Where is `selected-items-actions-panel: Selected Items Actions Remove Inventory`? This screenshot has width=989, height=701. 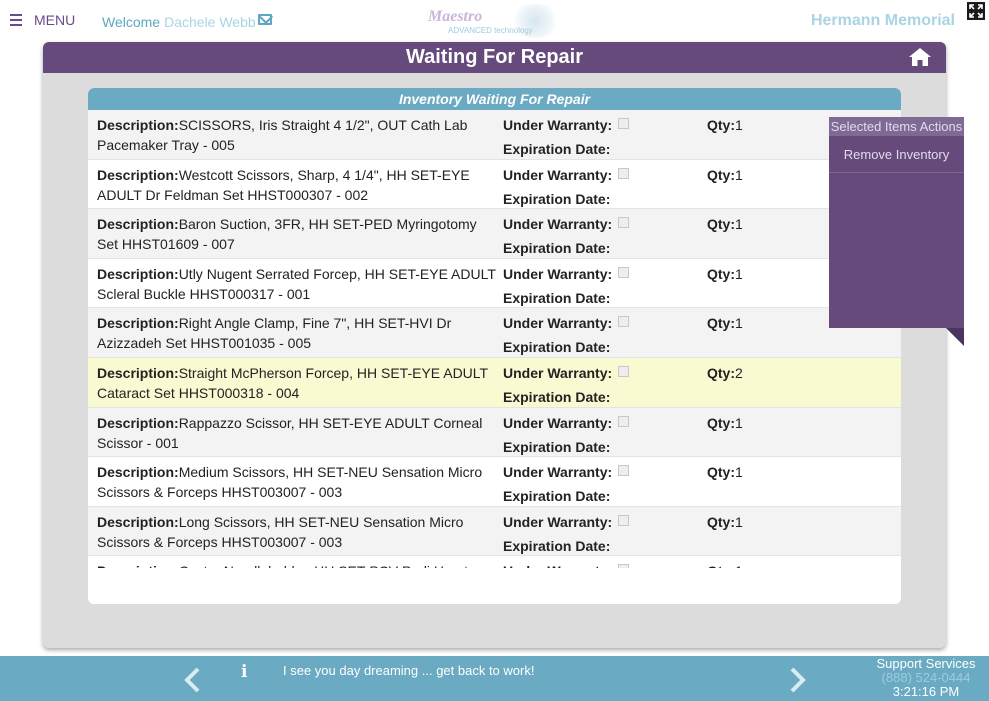 selected-items-actions-panel: Selected Items Actions Remove Inventory is located at coordinates (896, 222).